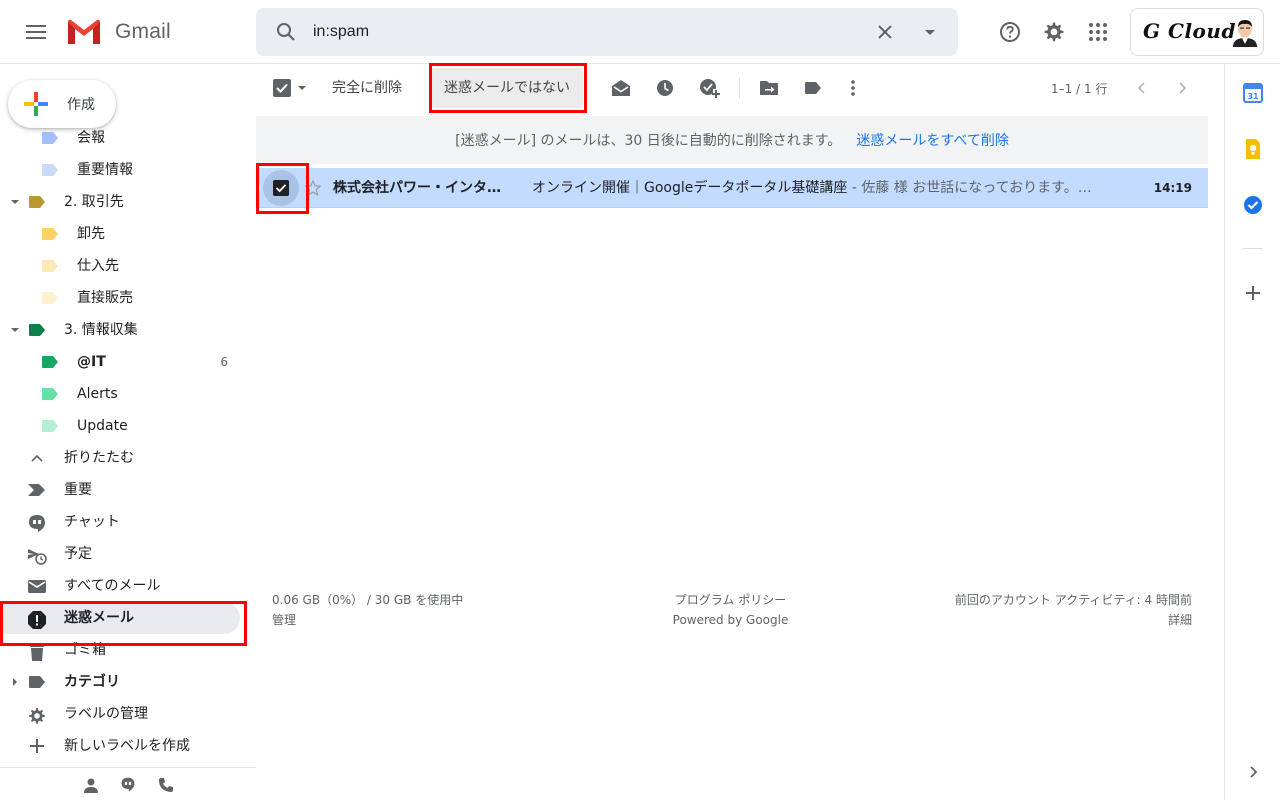 Image resolution: width=1280 pixels, height=800 pixels. I want to click on sidebar-item-label: 新しいラベルを作成, so click(127, 746).